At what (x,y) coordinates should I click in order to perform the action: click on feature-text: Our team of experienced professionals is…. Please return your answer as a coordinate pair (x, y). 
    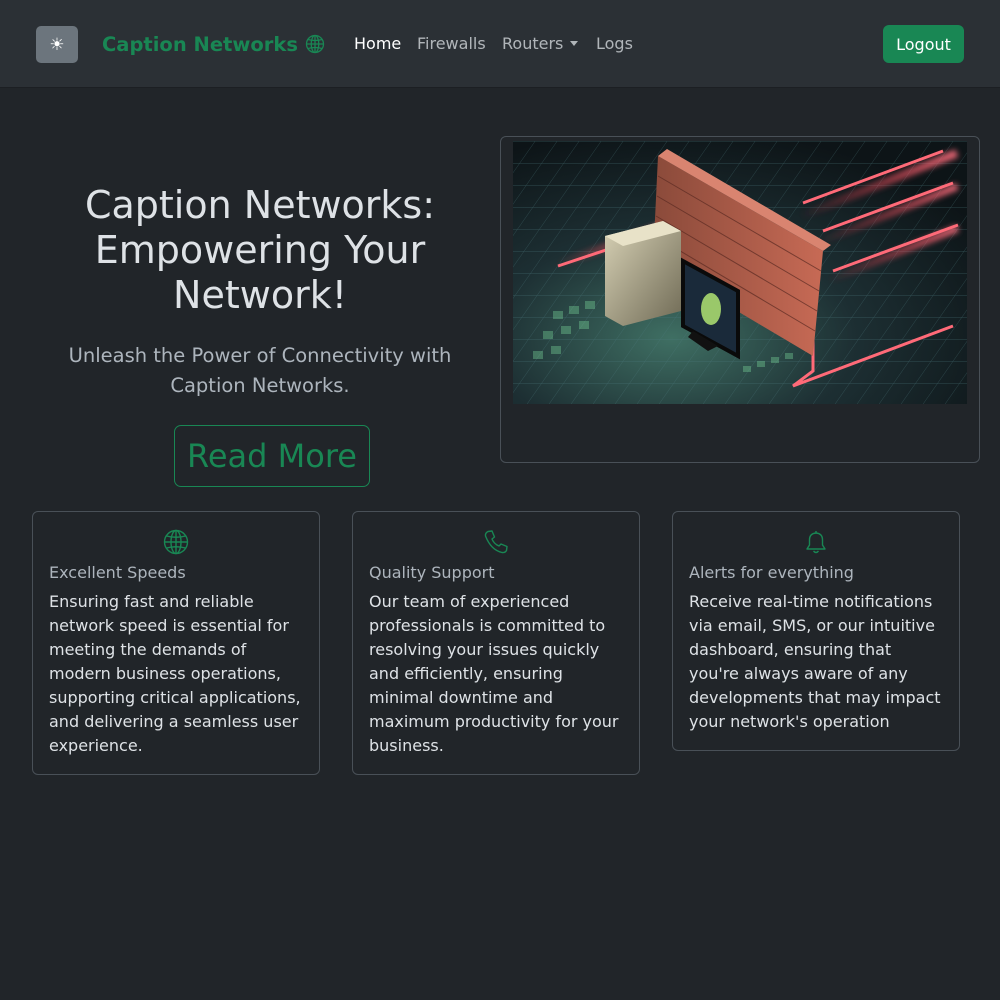
    Looking at the image, I should click on (494, 673).